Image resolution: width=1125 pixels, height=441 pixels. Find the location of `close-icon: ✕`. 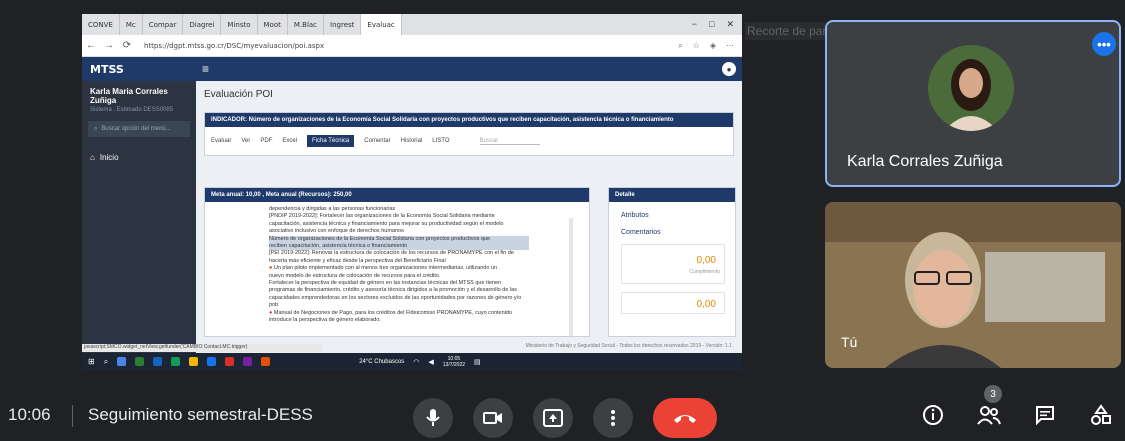

close-icon: ✕ is located at coordinates (730, 24).